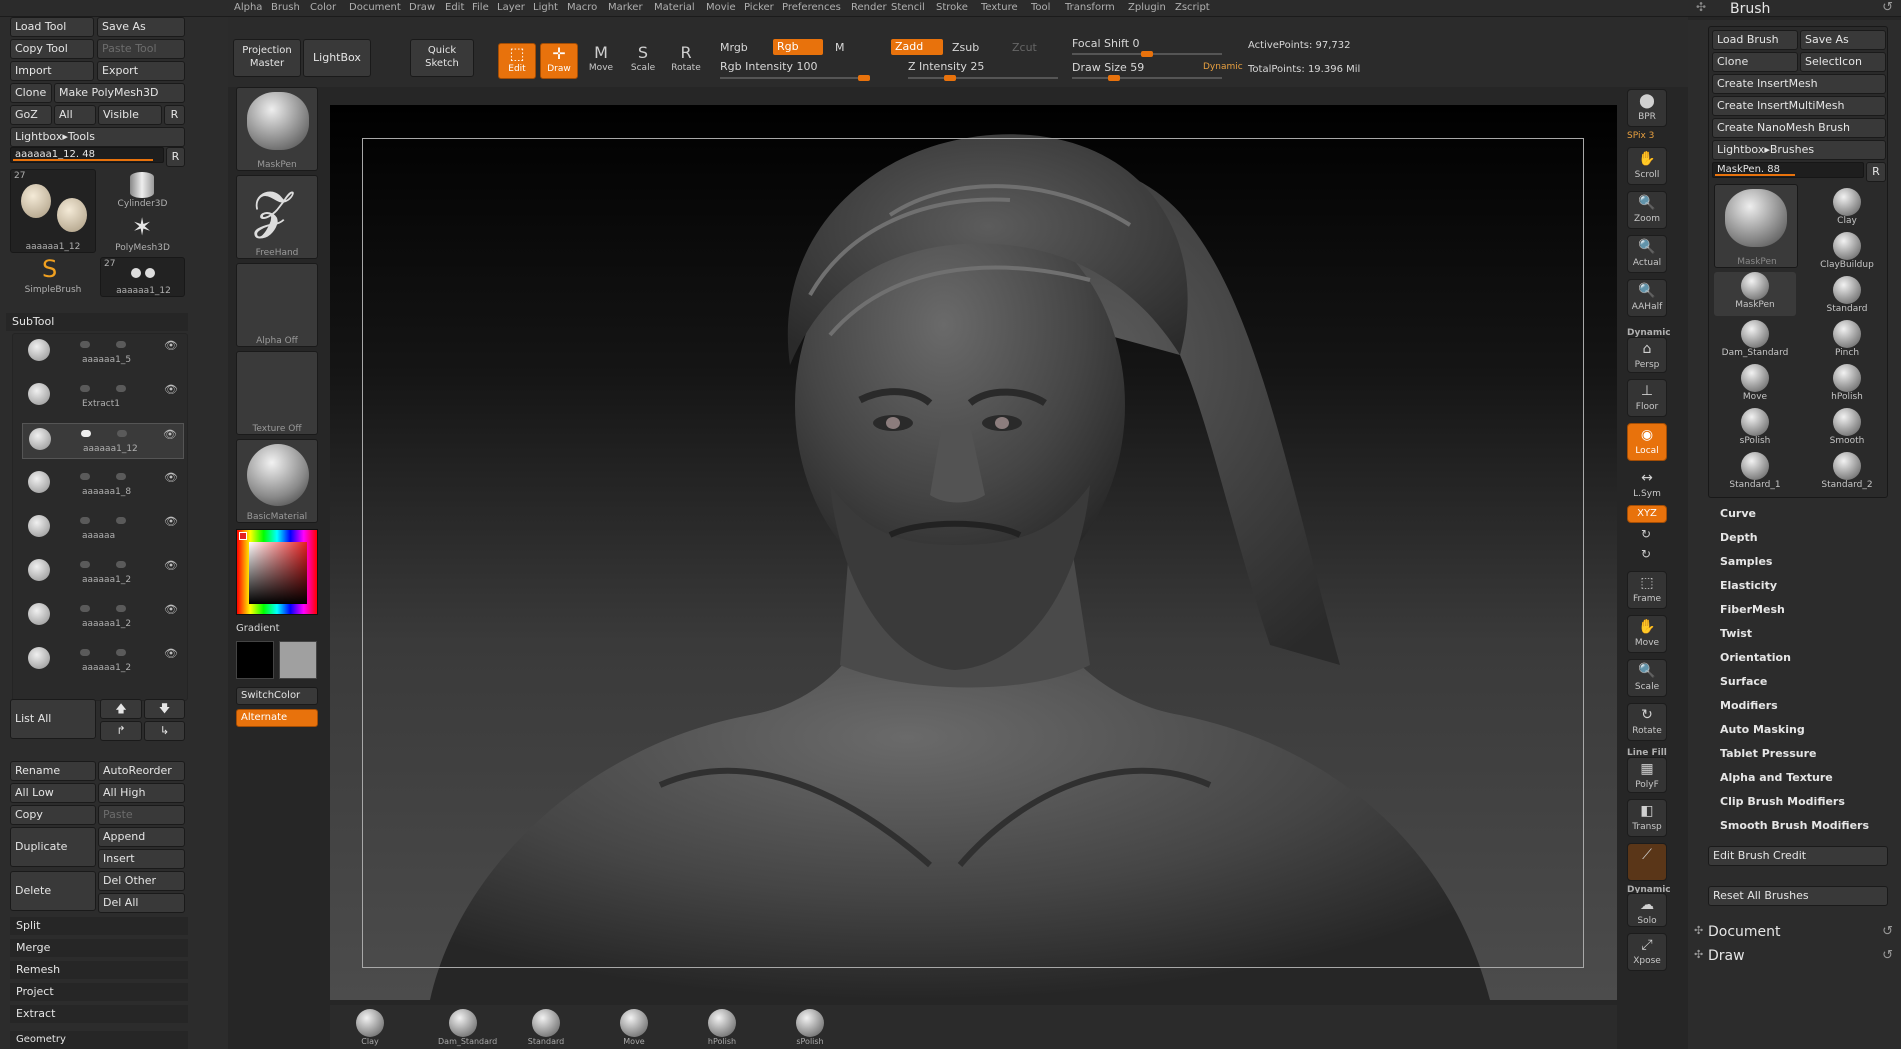 This screenshot has width=1901, height=1049. What do you see at coordinates (1147, 54) in the screenshot?
I see `focal-shift-slider` at bounding box center [1147, 54].